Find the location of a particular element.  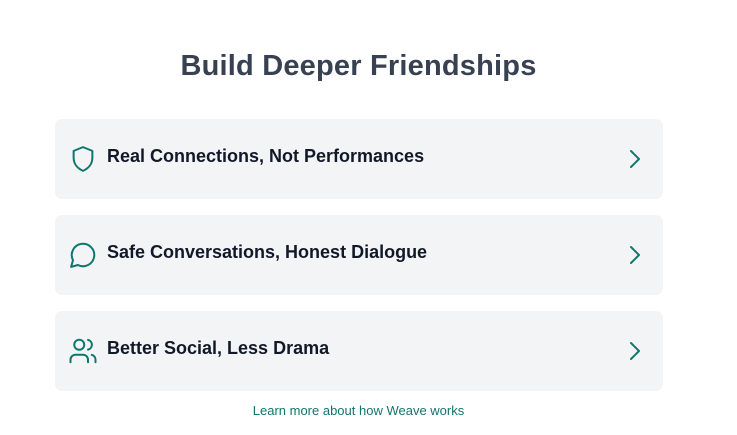

message-circle-icon is located at coordinates (83, 255).